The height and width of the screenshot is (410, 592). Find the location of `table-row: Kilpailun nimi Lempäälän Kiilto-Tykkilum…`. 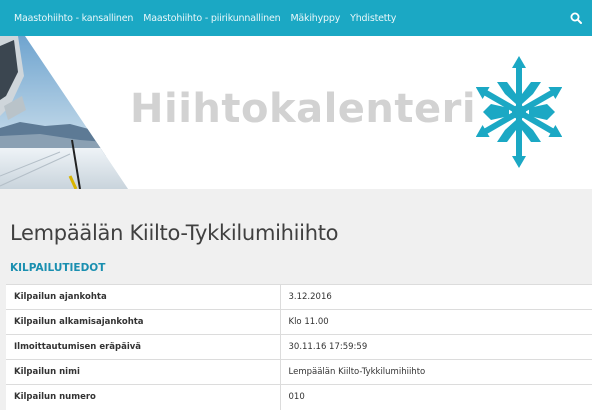

table-row: Kilpailun nimi Lempäälän Kiilto-Tykkilum… is located at coordinates (299, 372).